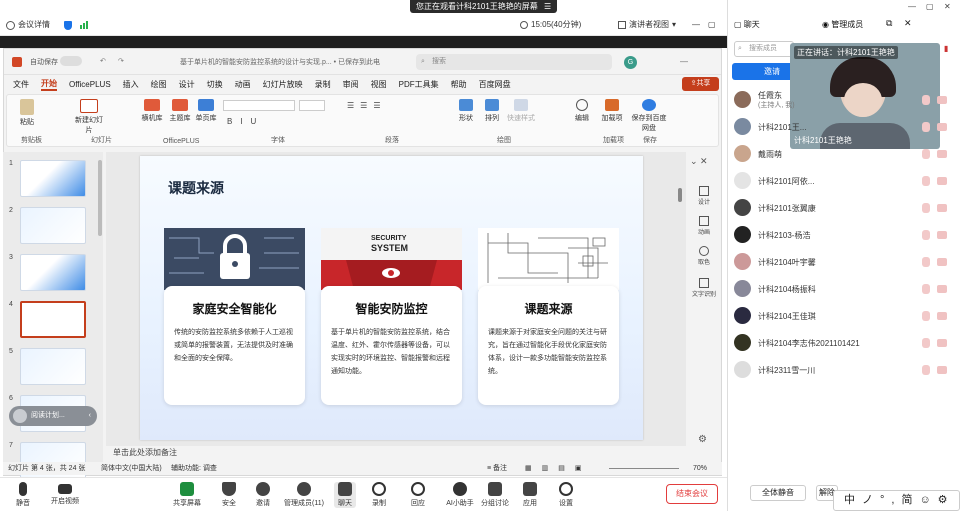 This screenshot has height=511, width=960. I want to click on chat-button: 聊天, so click(345, 495).